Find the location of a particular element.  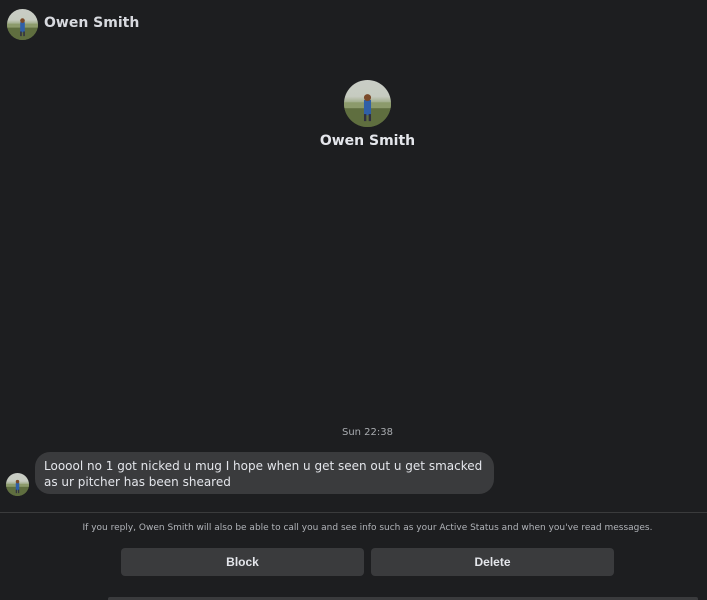

message-timestamp: Sun 22:38 is located at coordinates (367, 432).